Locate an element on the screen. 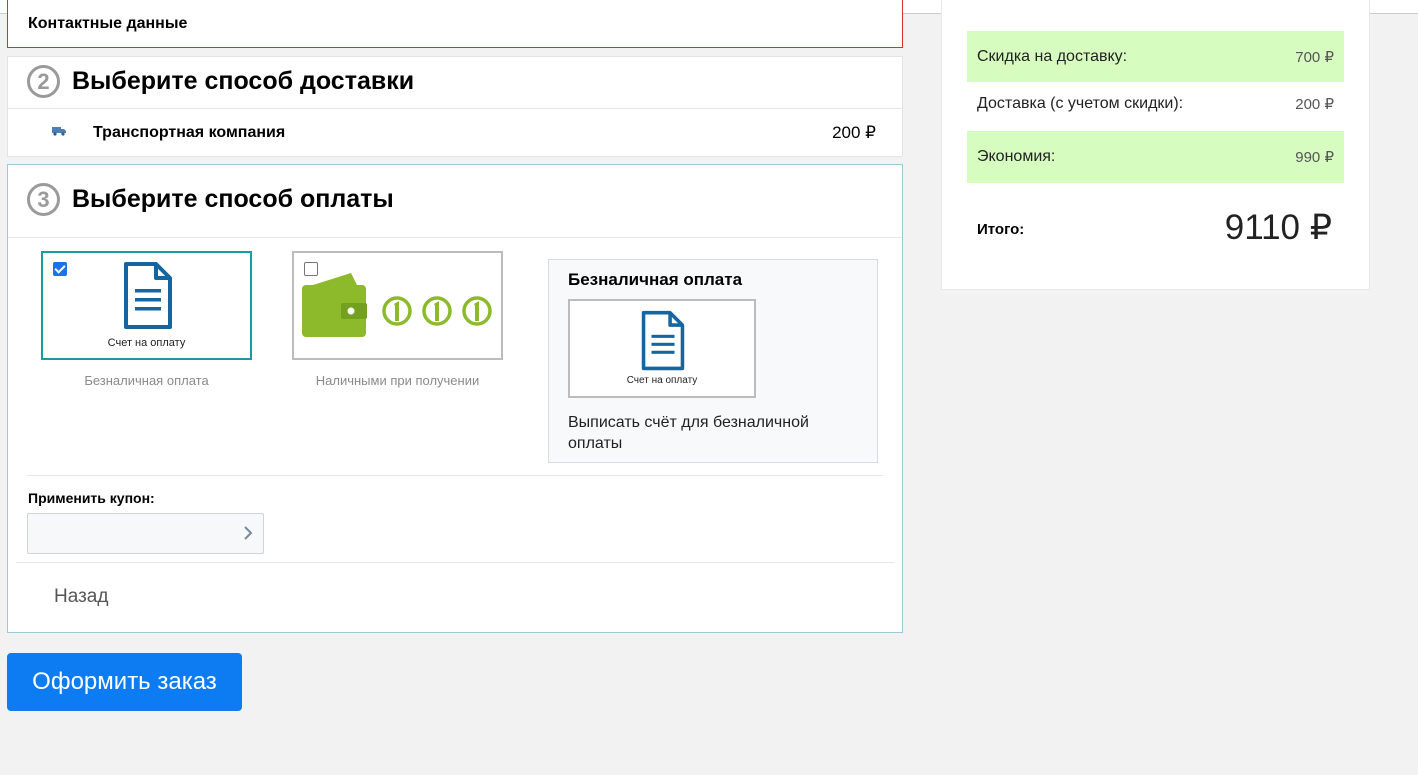  coupon-label: Применить купон: is located at coordinates (91, 498).